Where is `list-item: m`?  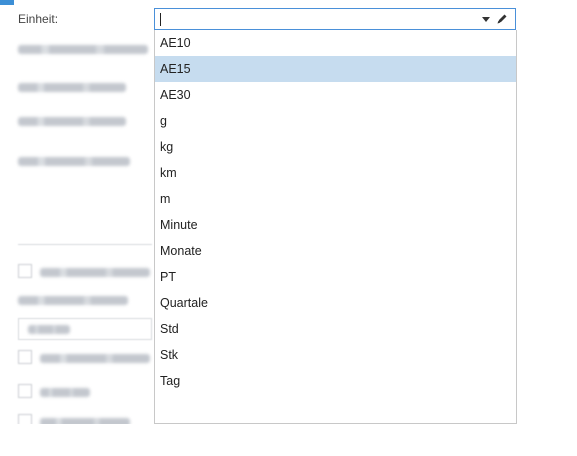 list-item: m is located at coordinates (335, 199).